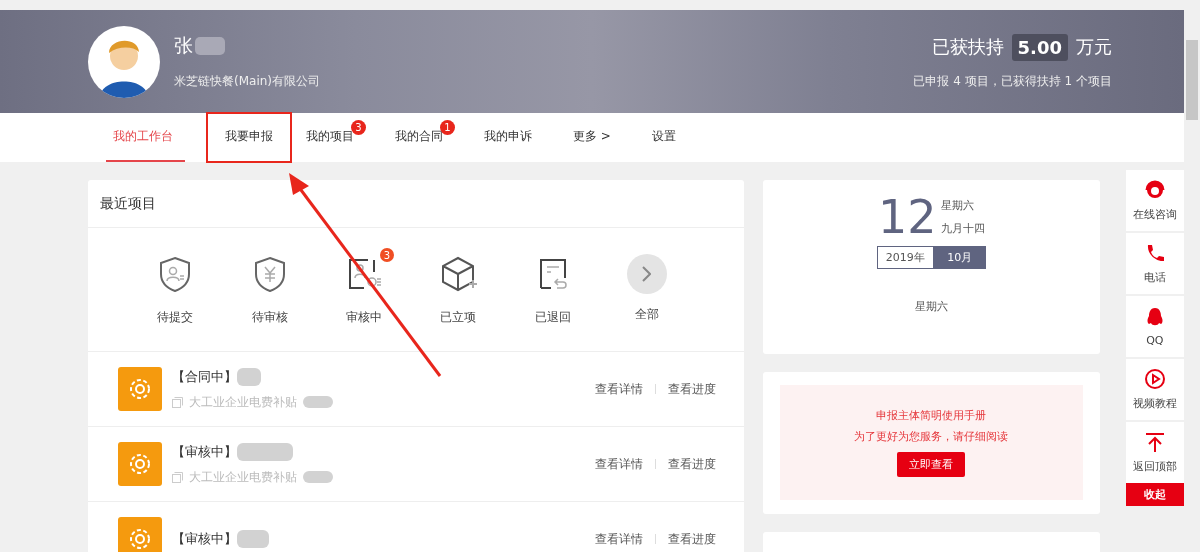  What do you see at coordinates (646, 298) in the screenshot?
I see `status-filter: 全部` at bounding box center [646, 298].